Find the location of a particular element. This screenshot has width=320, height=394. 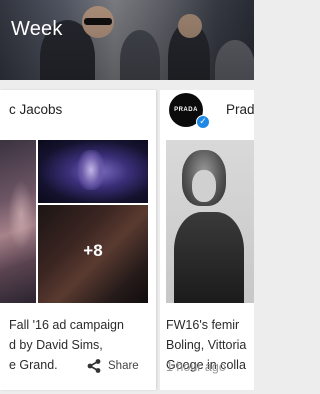

photo-subject-face is located at coordinates (204, 186).